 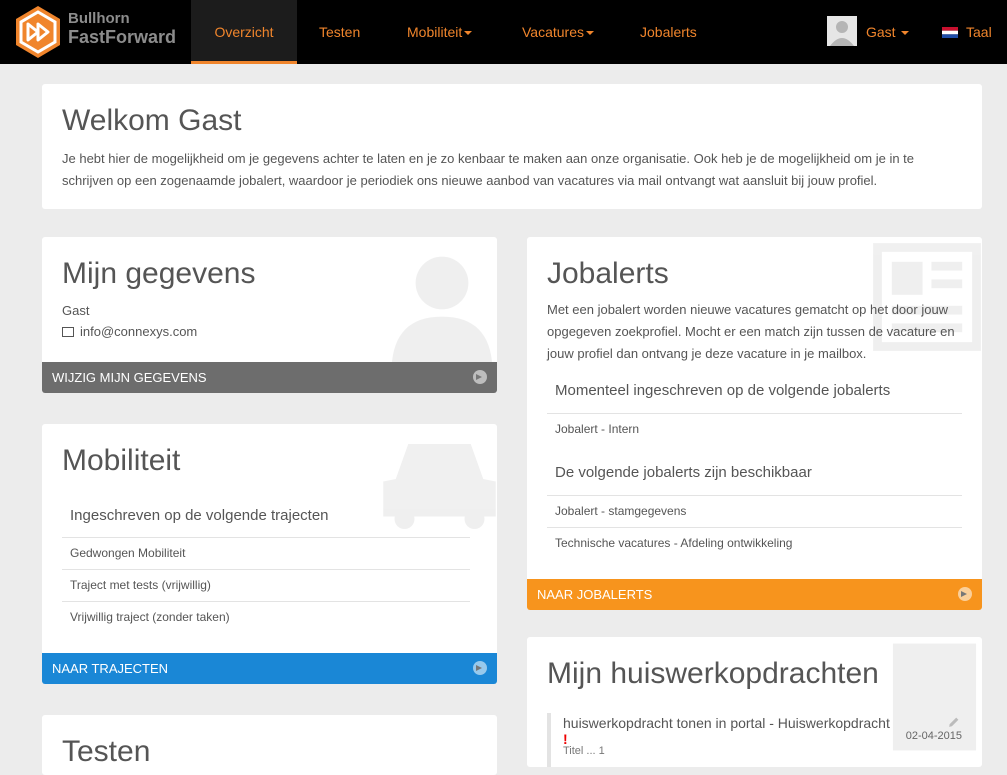 I want to click on user-email-row: info@connexys.com, so click(x=129, y=331).